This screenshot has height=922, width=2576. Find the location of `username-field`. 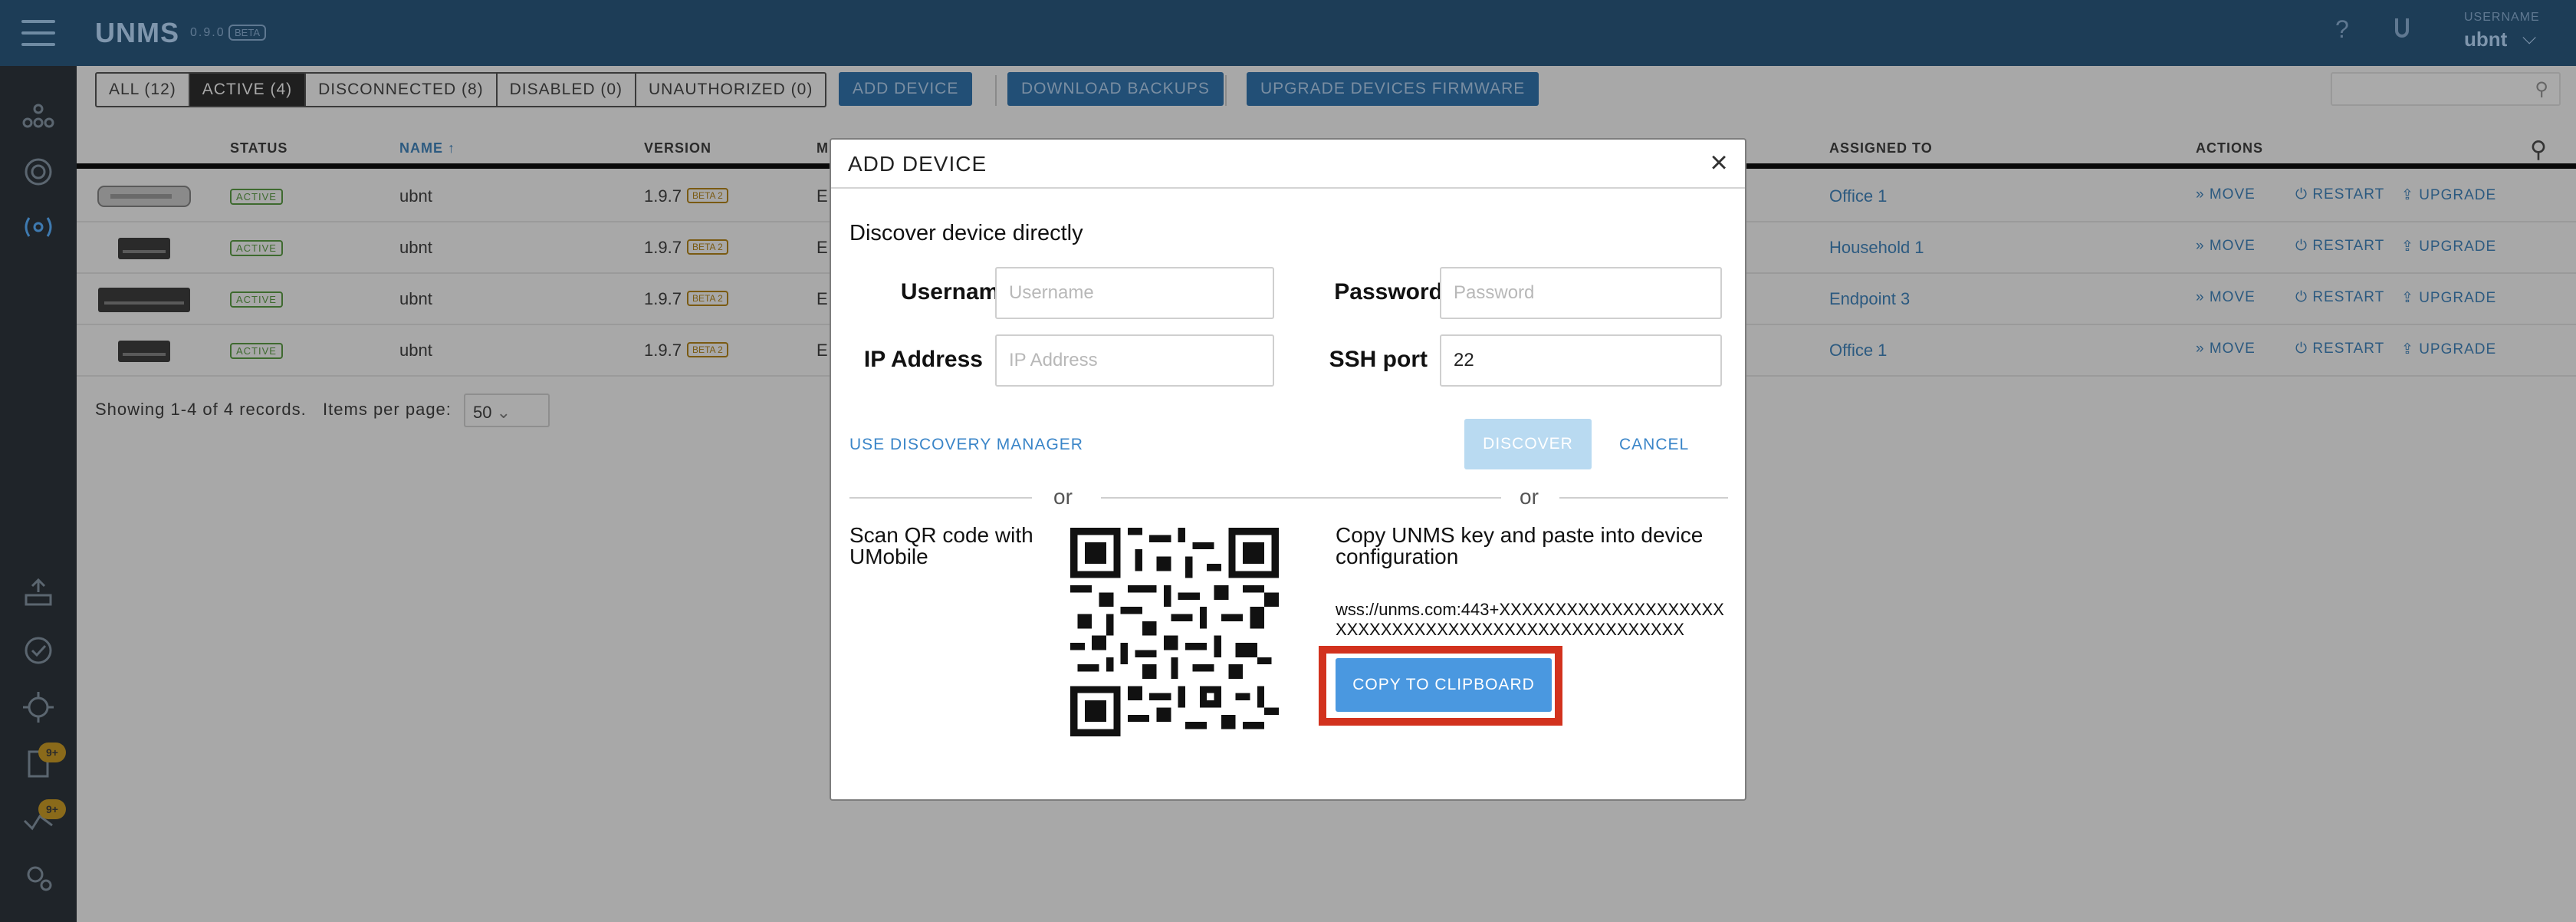

username-field is located at coordinates (1135, 293).